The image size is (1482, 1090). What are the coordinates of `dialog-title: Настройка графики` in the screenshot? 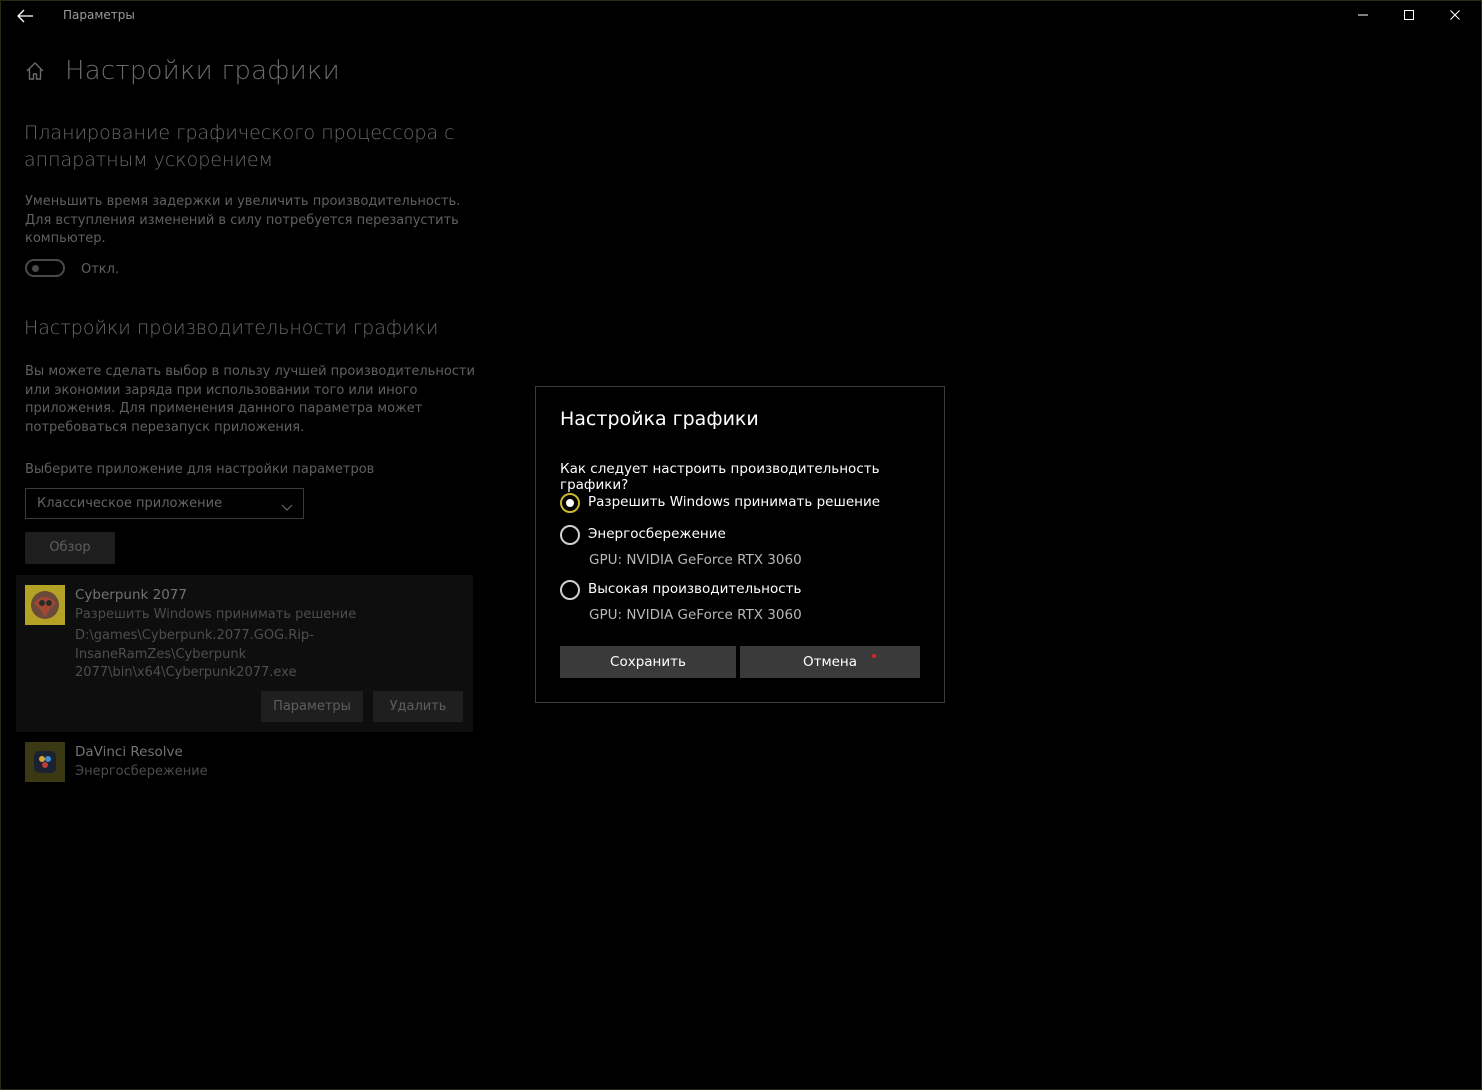 It's located at (659, 419).